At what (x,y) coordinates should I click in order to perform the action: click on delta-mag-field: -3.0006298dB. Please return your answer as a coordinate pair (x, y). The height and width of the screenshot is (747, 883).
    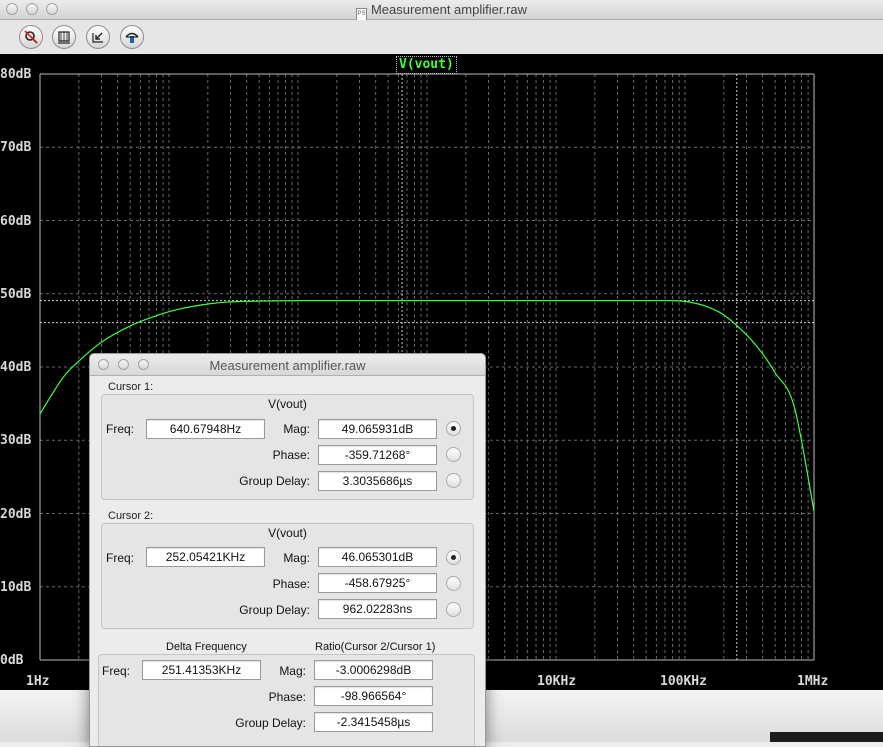
    Looking at the image, I should click on (373, 670).